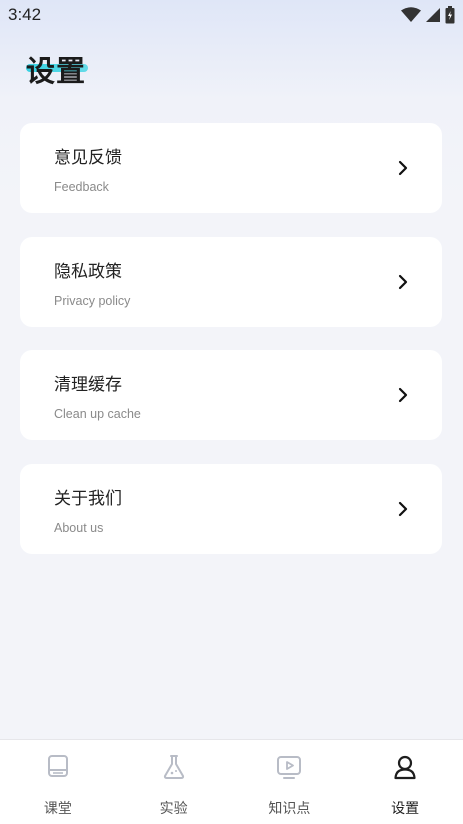  I want to click on settings-item-title: 关于我们, so click(88, 498).